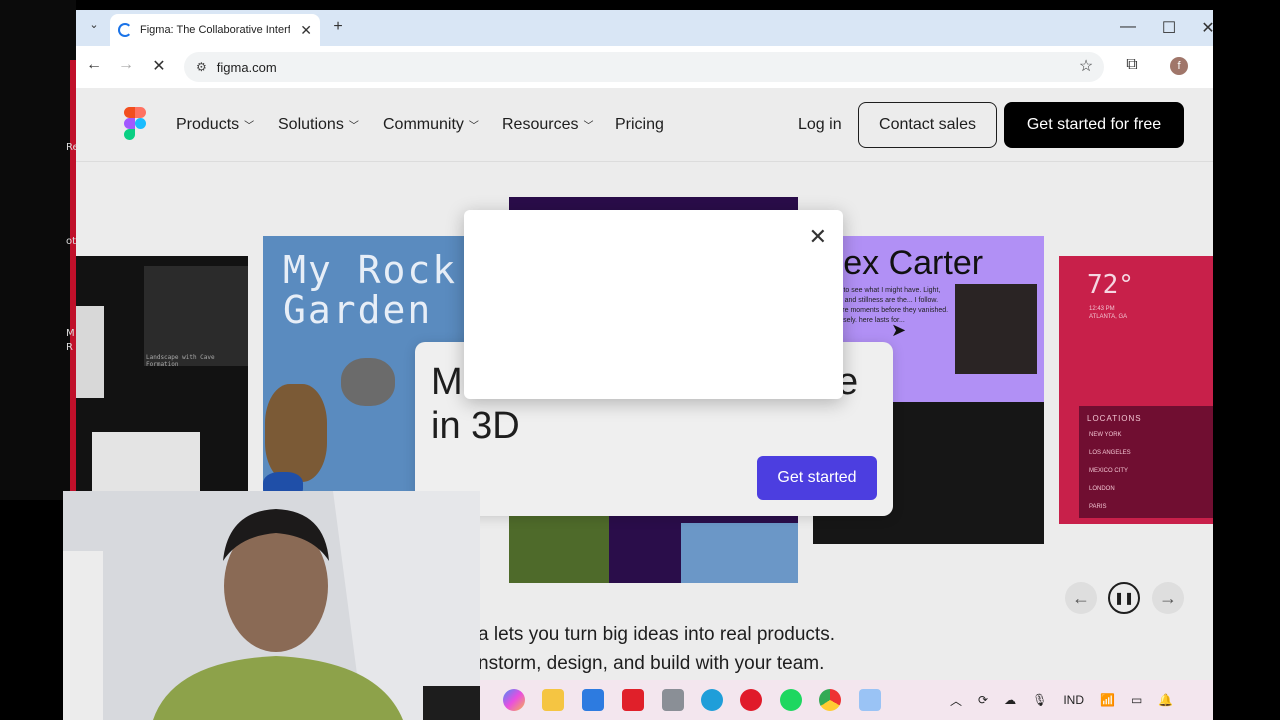 This screenshot has height=720, width=1280. Describe the element at coordinates (1124, 598) in the screenshot. I see `carousel-pause-button: ❚❚` at that location.